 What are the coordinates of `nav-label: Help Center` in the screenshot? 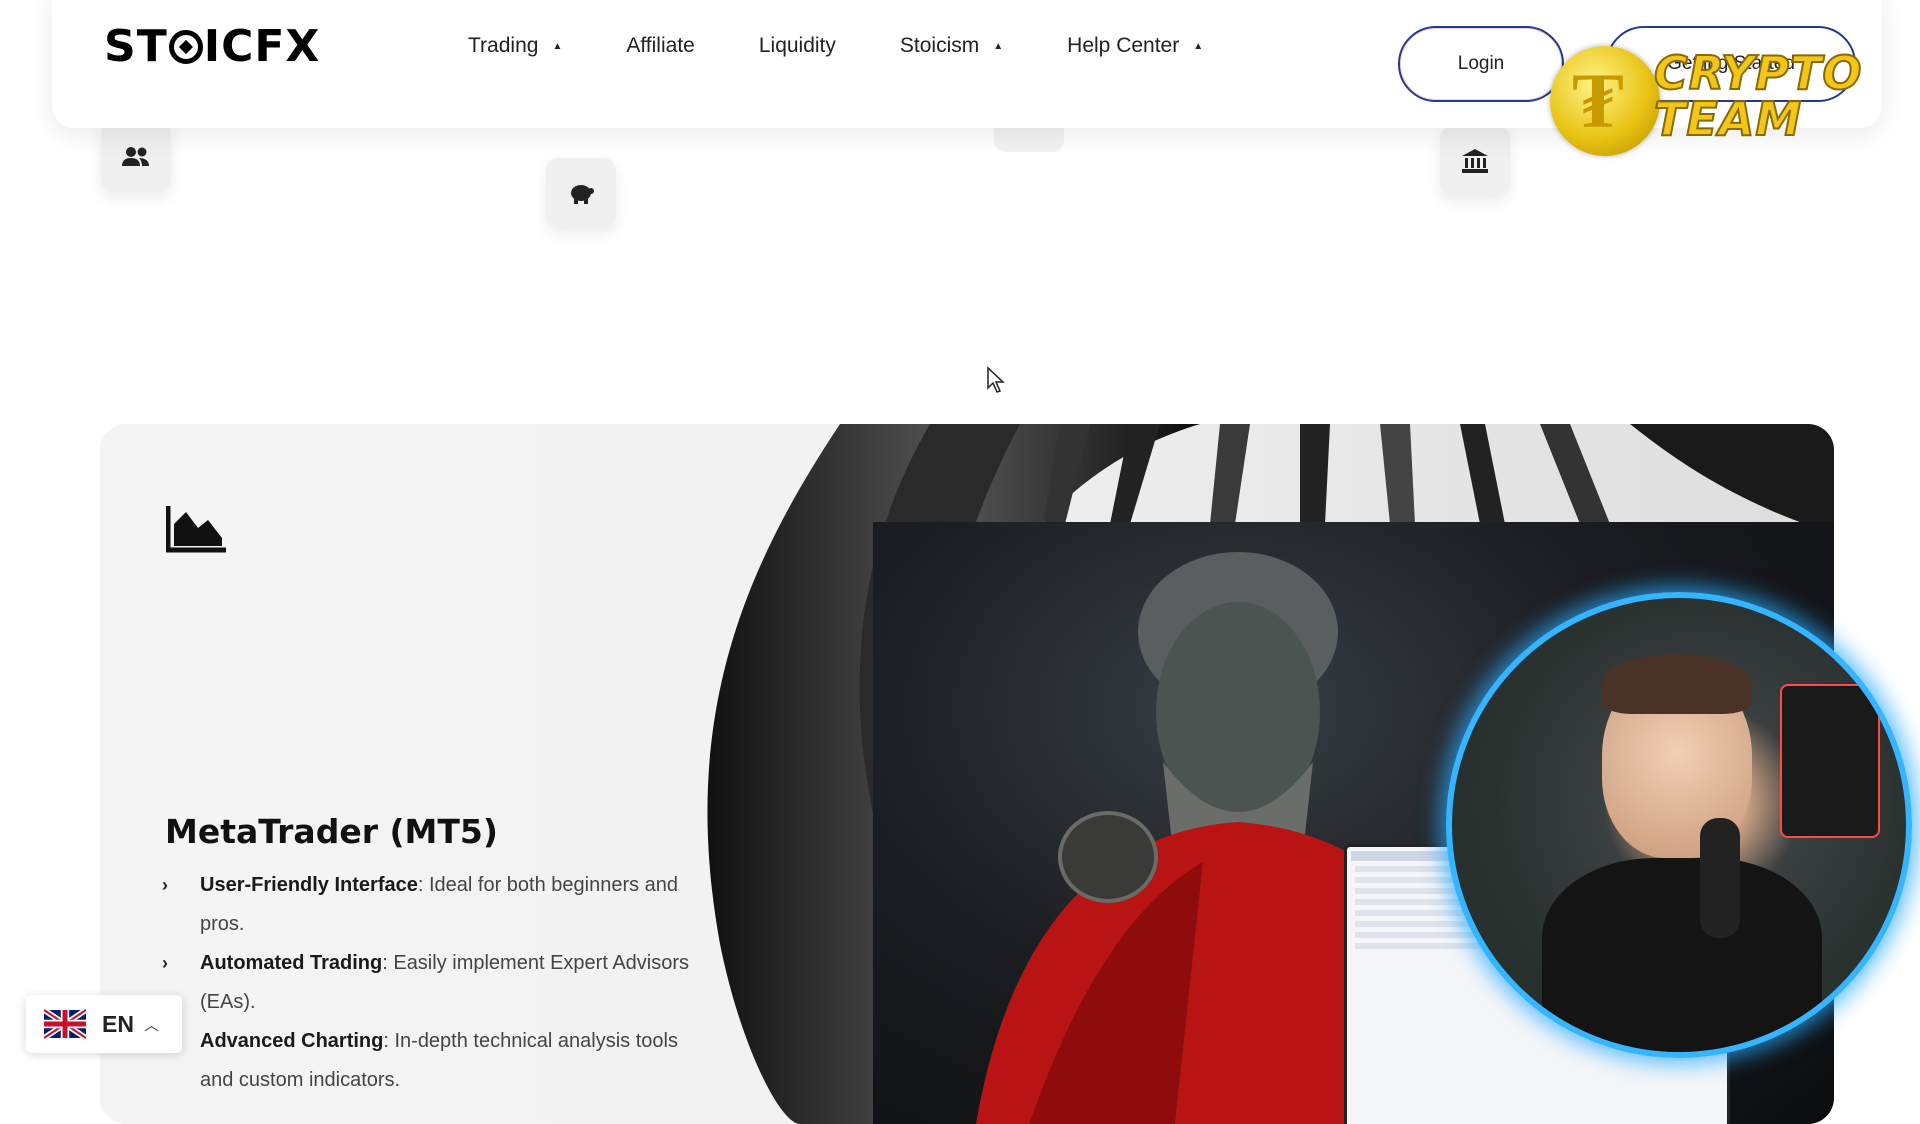 It's located at (1123, 45).